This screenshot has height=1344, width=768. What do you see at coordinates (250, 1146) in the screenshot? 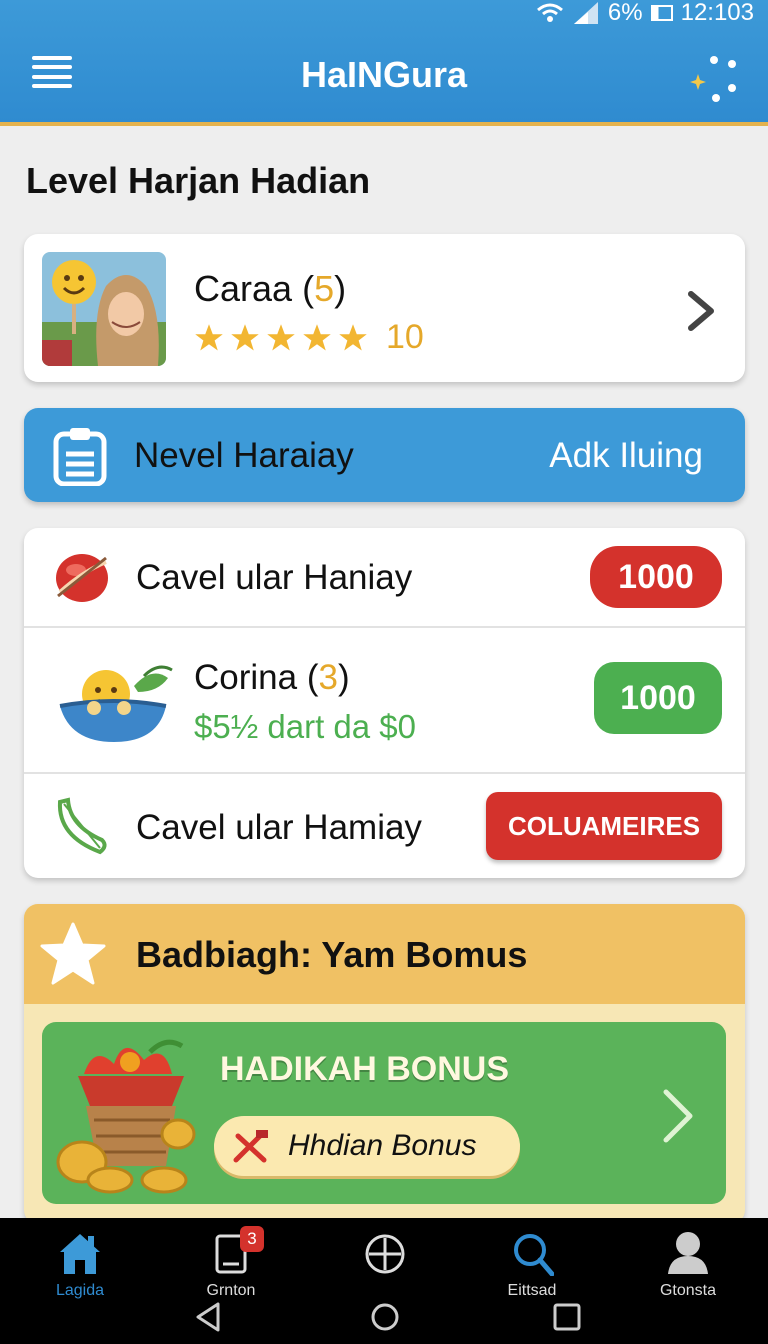
I see `tools-icon` at bounding box center [250, 1146].